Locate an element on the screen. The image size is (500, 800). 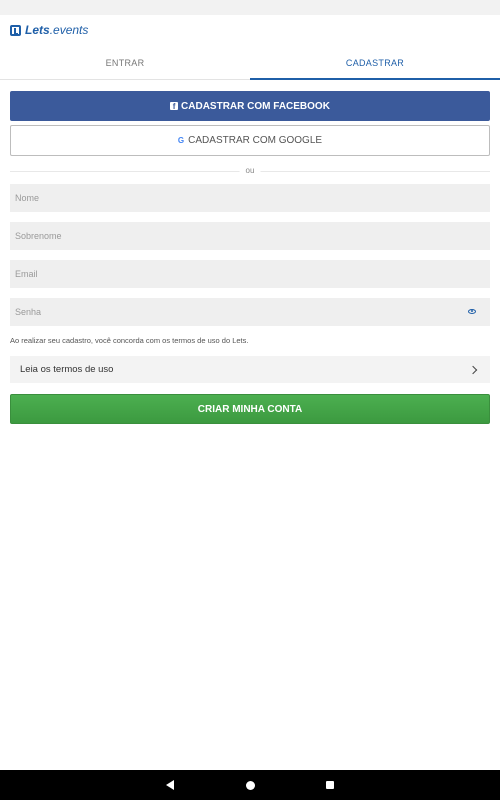
chevron-right-icon is located at coordinates (473, 369).